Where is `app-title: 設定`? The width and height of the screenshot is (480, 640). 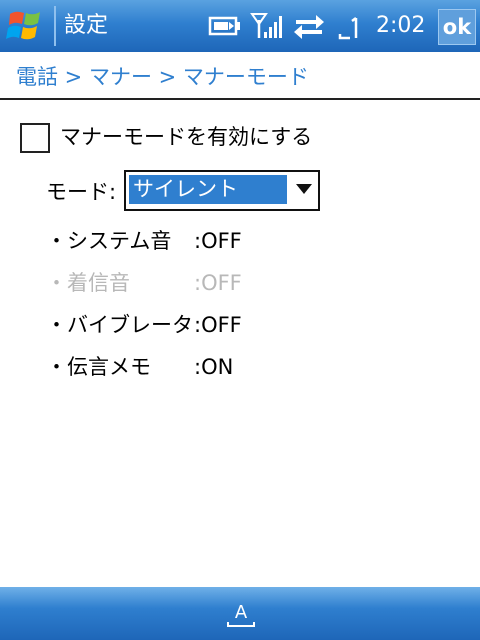
app-title: 設定 is located at coordinates (86, 25).